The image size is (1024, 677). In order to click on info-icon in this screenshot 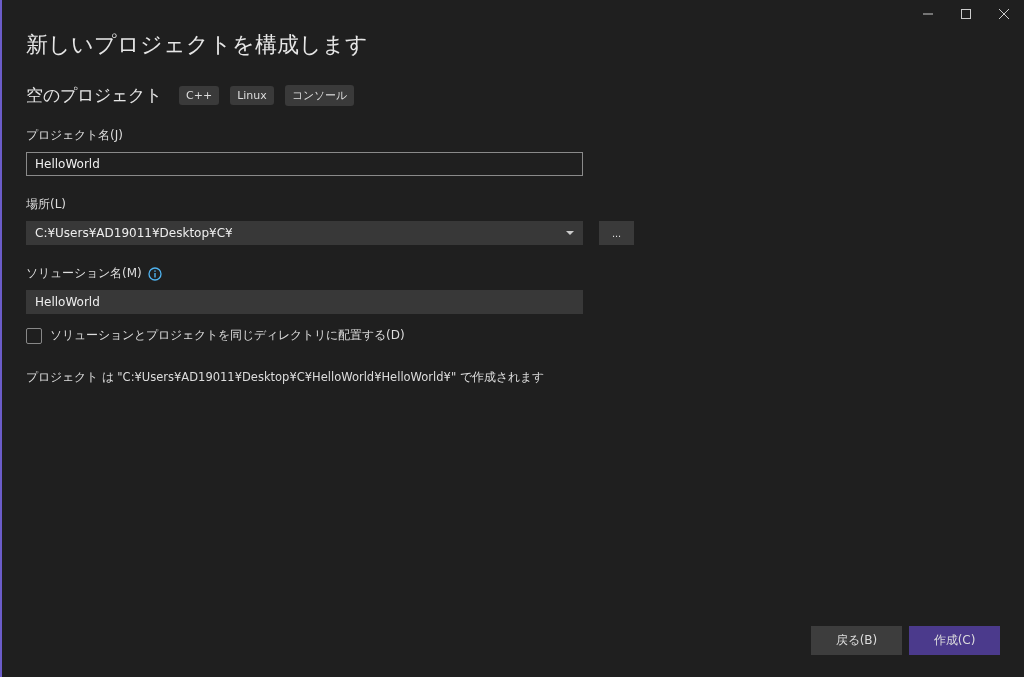, I will do `click(154, 273)`.